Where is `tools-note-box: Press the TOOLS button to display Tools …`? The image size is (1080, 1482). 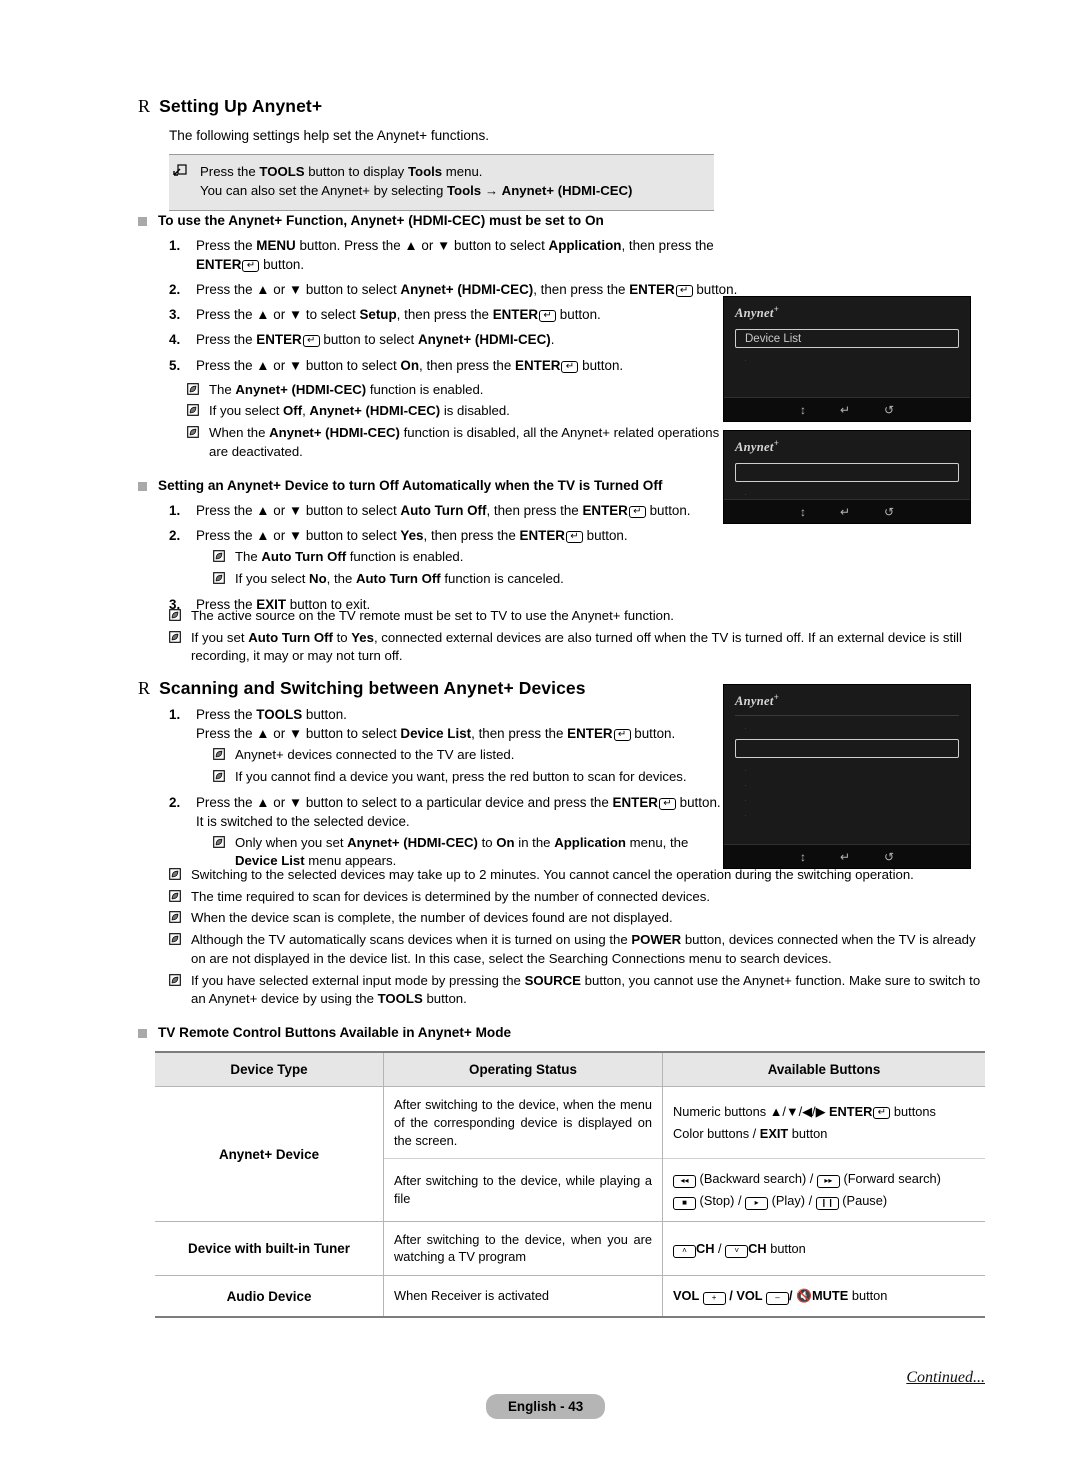 tools-note-box: Press the TOOLS button to display Tools … is located at coordinates (441, 182).